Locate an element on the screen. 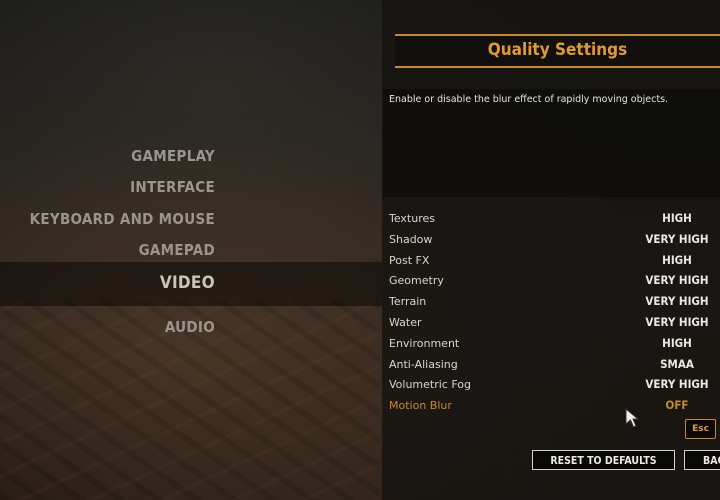 The image size is (720, 500). menu-item-video: VIDEO is located at coordinates (107, 283).